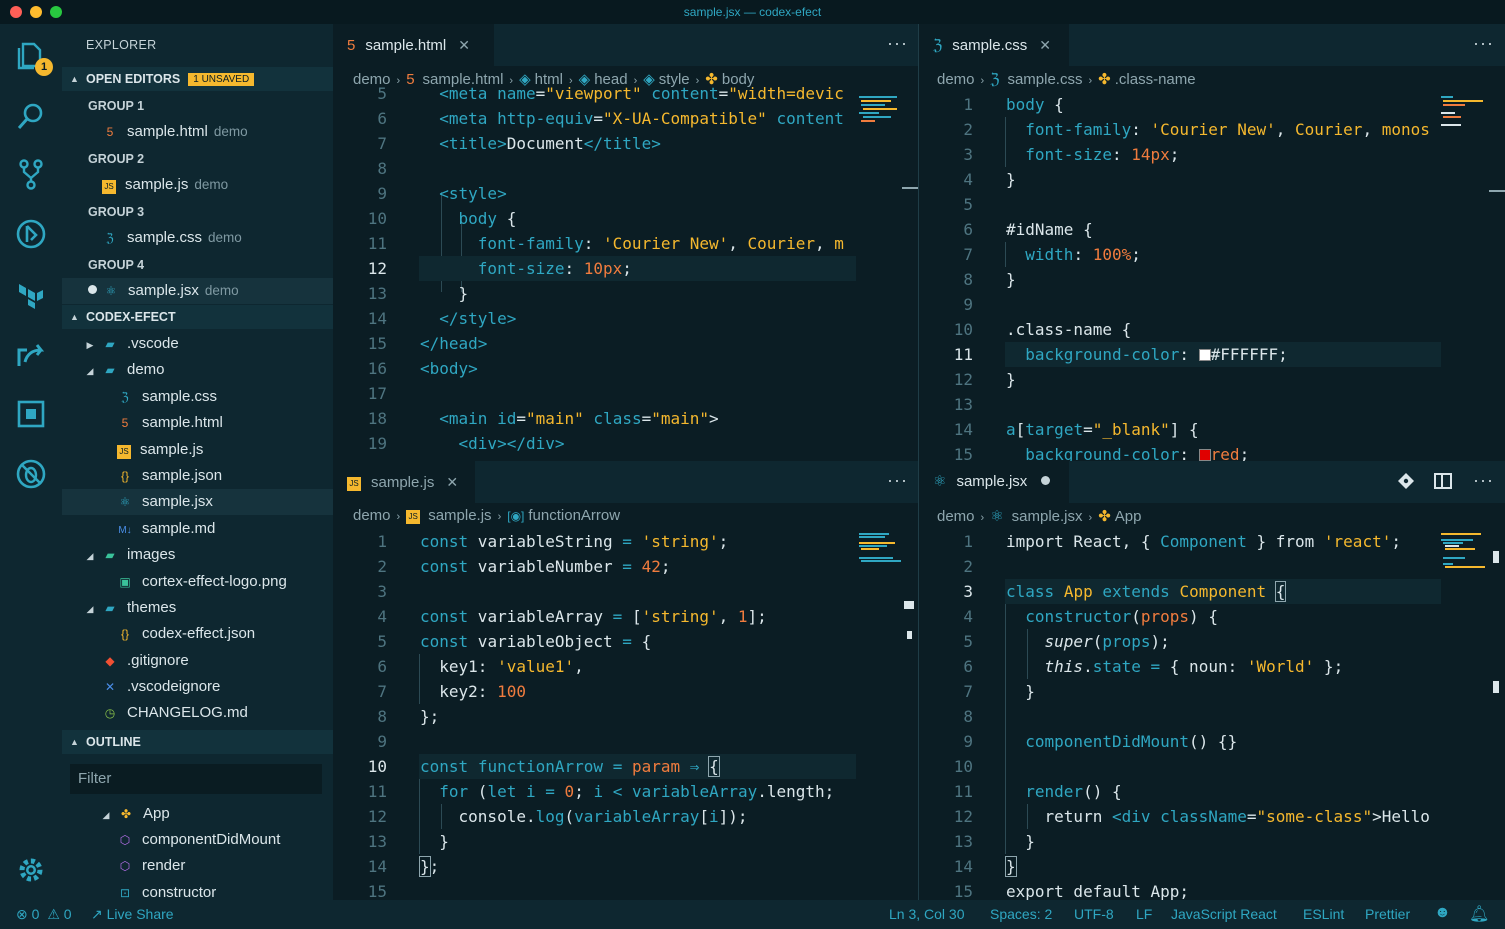 Image resolution: width=1505 pixels, height=929 pixels. Describe the element at coordinates (1442, 913) in the screenshot. I see `feedback-smiley-icon: ☻` at that location.